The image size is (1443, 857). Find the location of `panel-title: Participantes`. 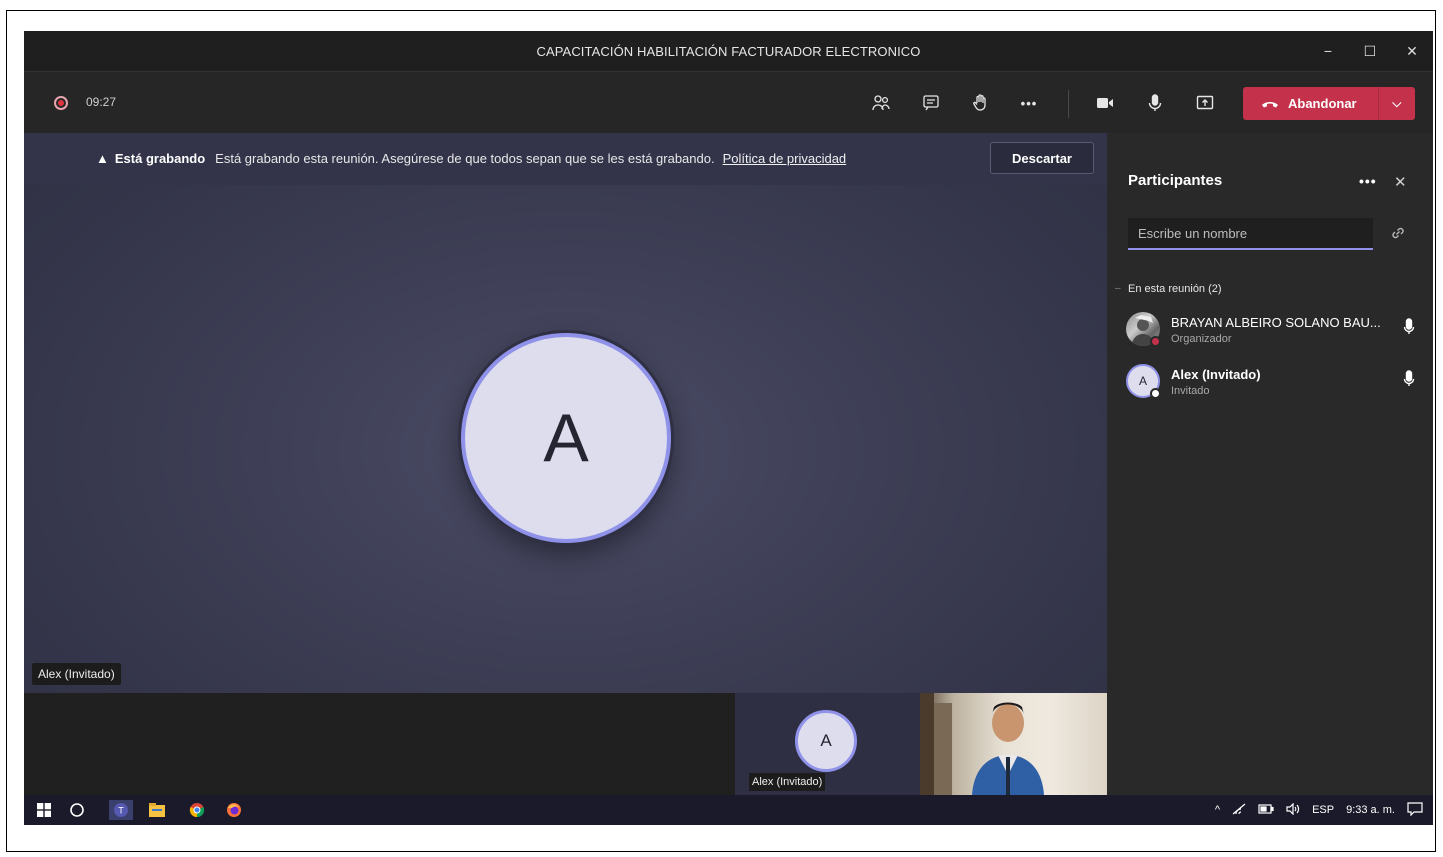

panel-title: Participantes is located at coordinates (1175, 180).